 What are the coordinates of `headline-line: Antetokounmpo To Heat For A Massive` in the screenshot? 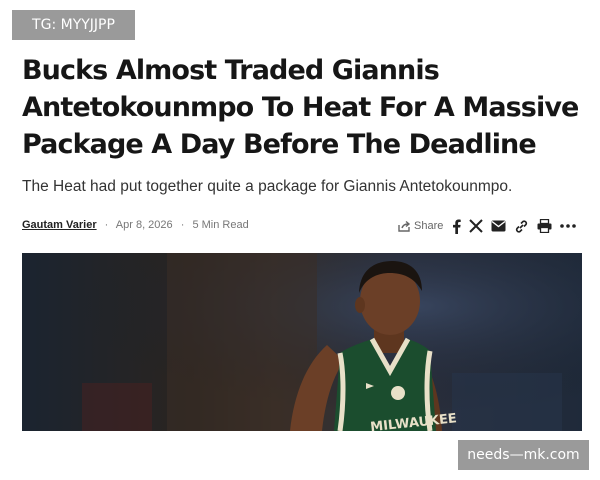 It's located at (300, 107).